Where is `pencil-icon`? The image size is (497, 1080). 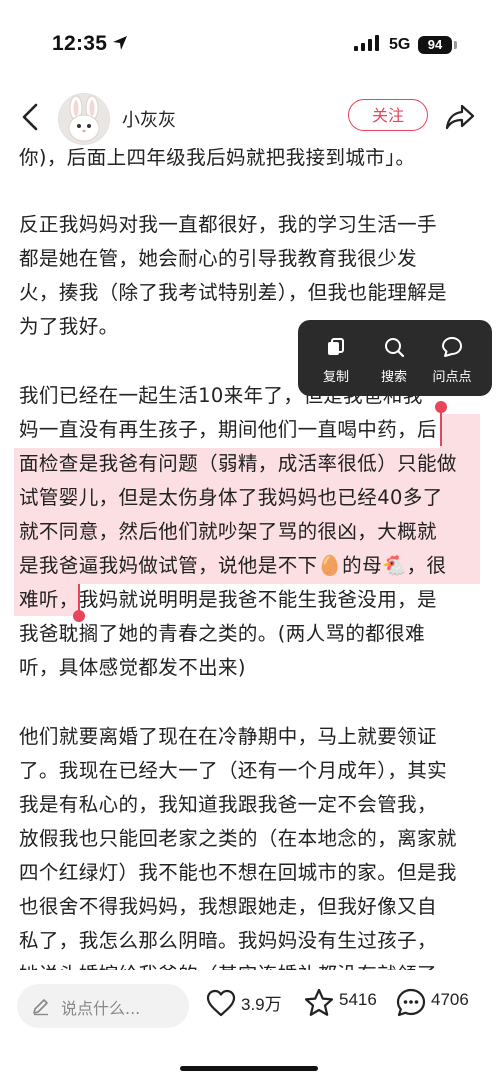
pencil-icon is located at coordinates (40, 1007).